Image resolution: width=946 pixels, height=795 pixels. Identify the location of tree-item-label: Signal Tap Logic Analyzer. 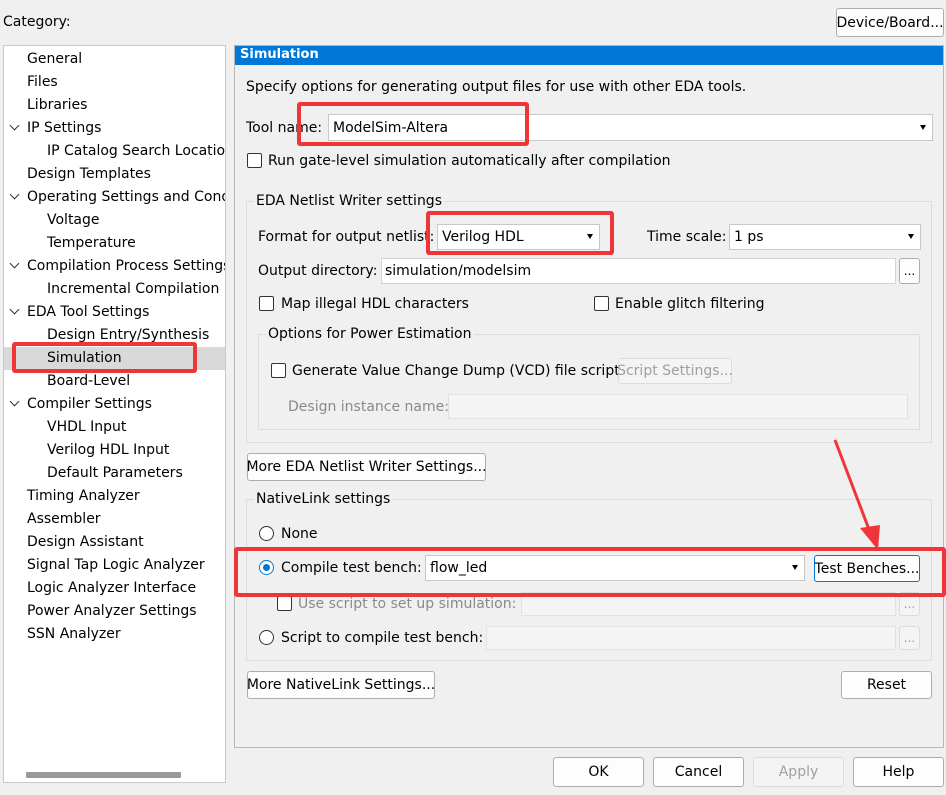
(116, 565).